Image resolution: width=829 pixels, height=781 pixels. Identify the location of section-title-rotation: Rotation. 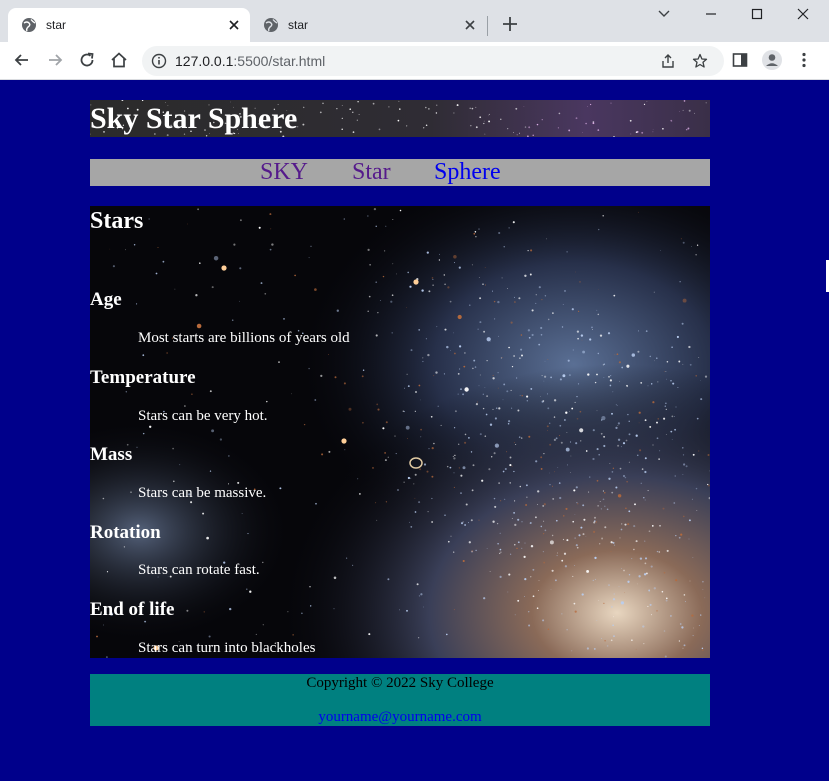
(125, 532).